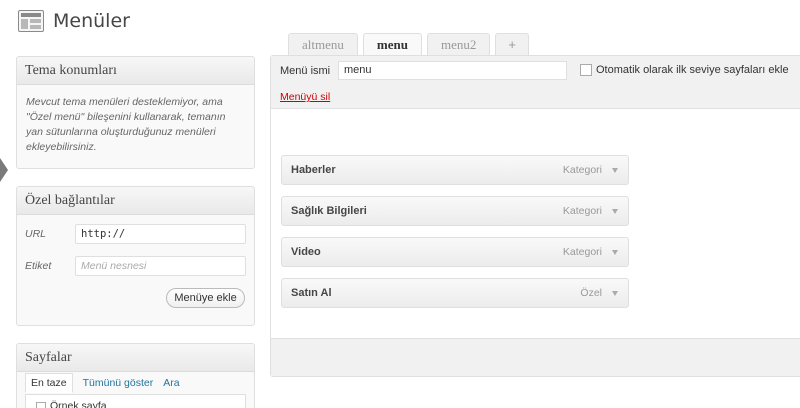 This screenshot has width=800, height=408. What do you see at coordinates (311, 293) in the screenshot?
I see `menu-item-title: Satın Al` at bounding box center [311, 293].